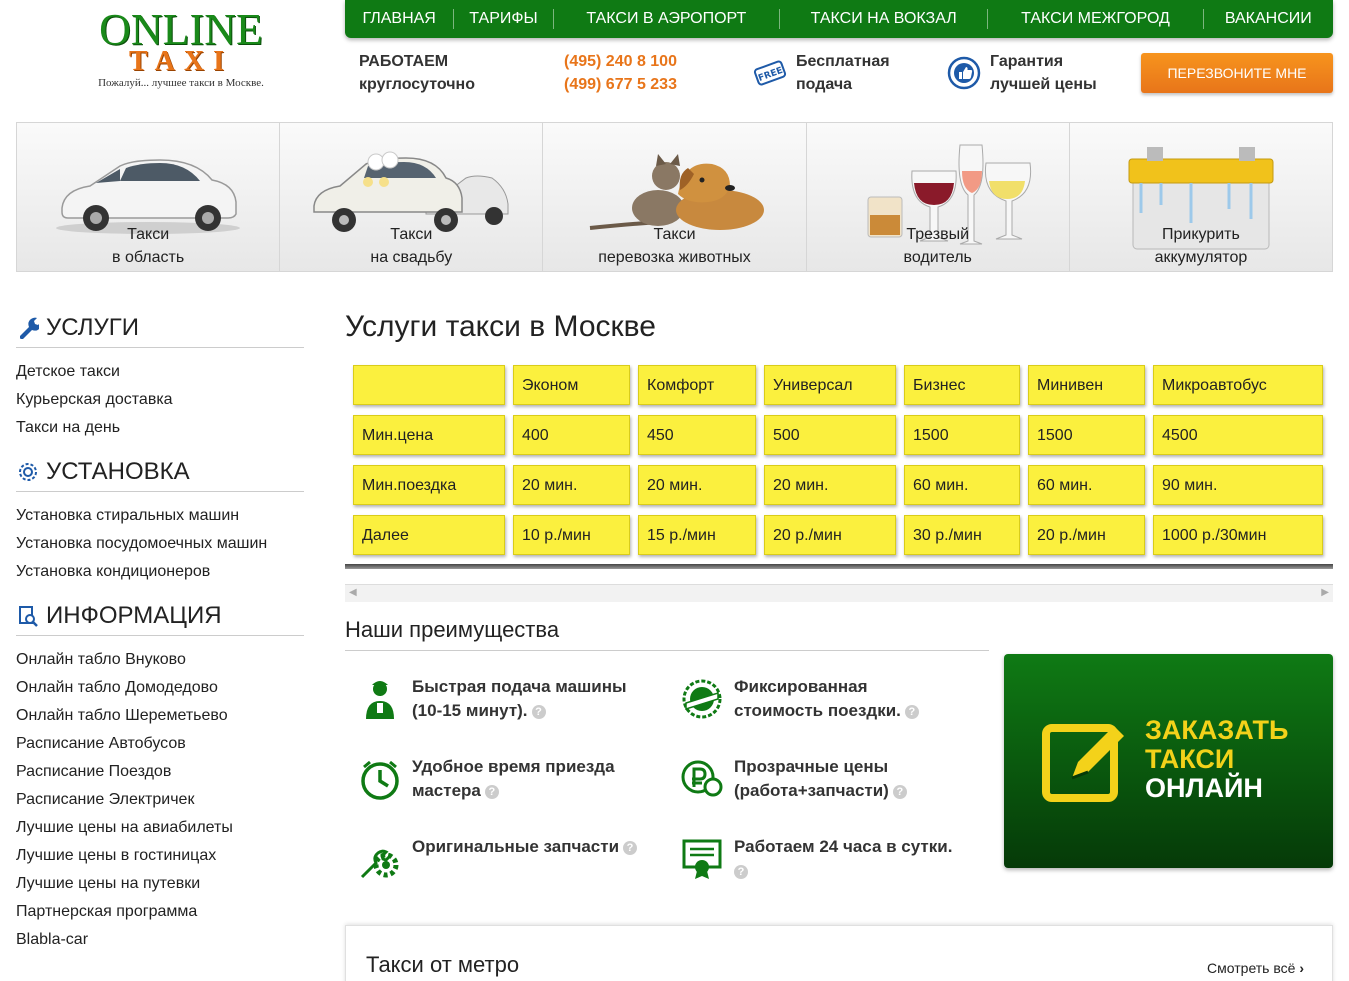 The height and width of the screenshot is (981, 1349). What do you see at coordinates (353, 592) in the screenshot?
I see `scroll-left-icon: ◀` at bounding box center [353, 592].